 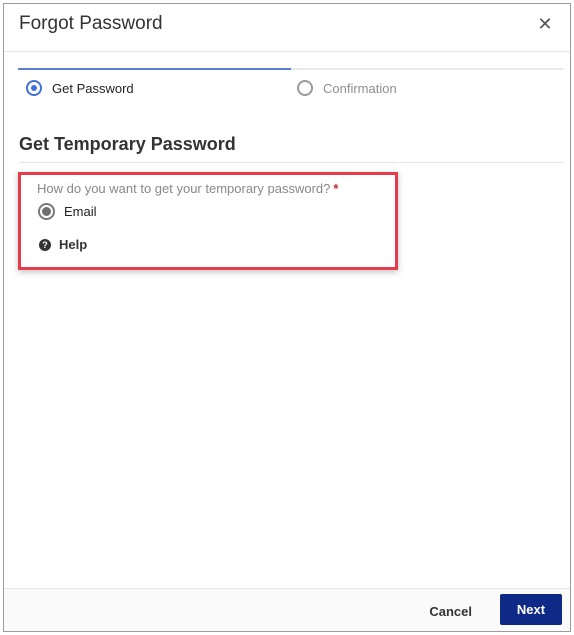 What do you see at coordinates (127, 144) in the screenshot?
I see `section-title: Get Temporary Password` at bounding box center [127, 144].